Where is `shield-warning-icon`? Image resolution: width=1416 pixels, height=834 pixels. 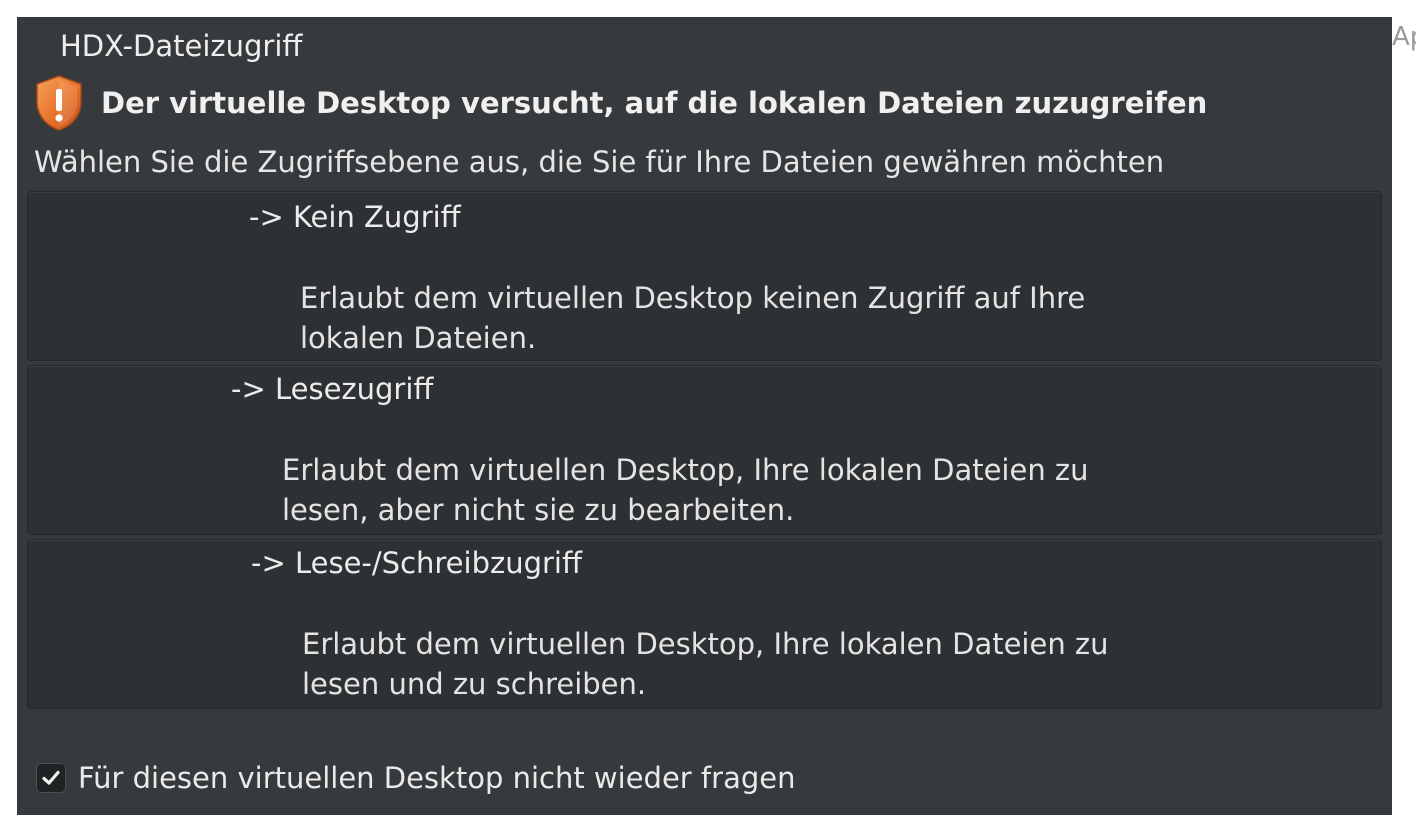 shield-warning-icon is located at coordinates (59, 103).